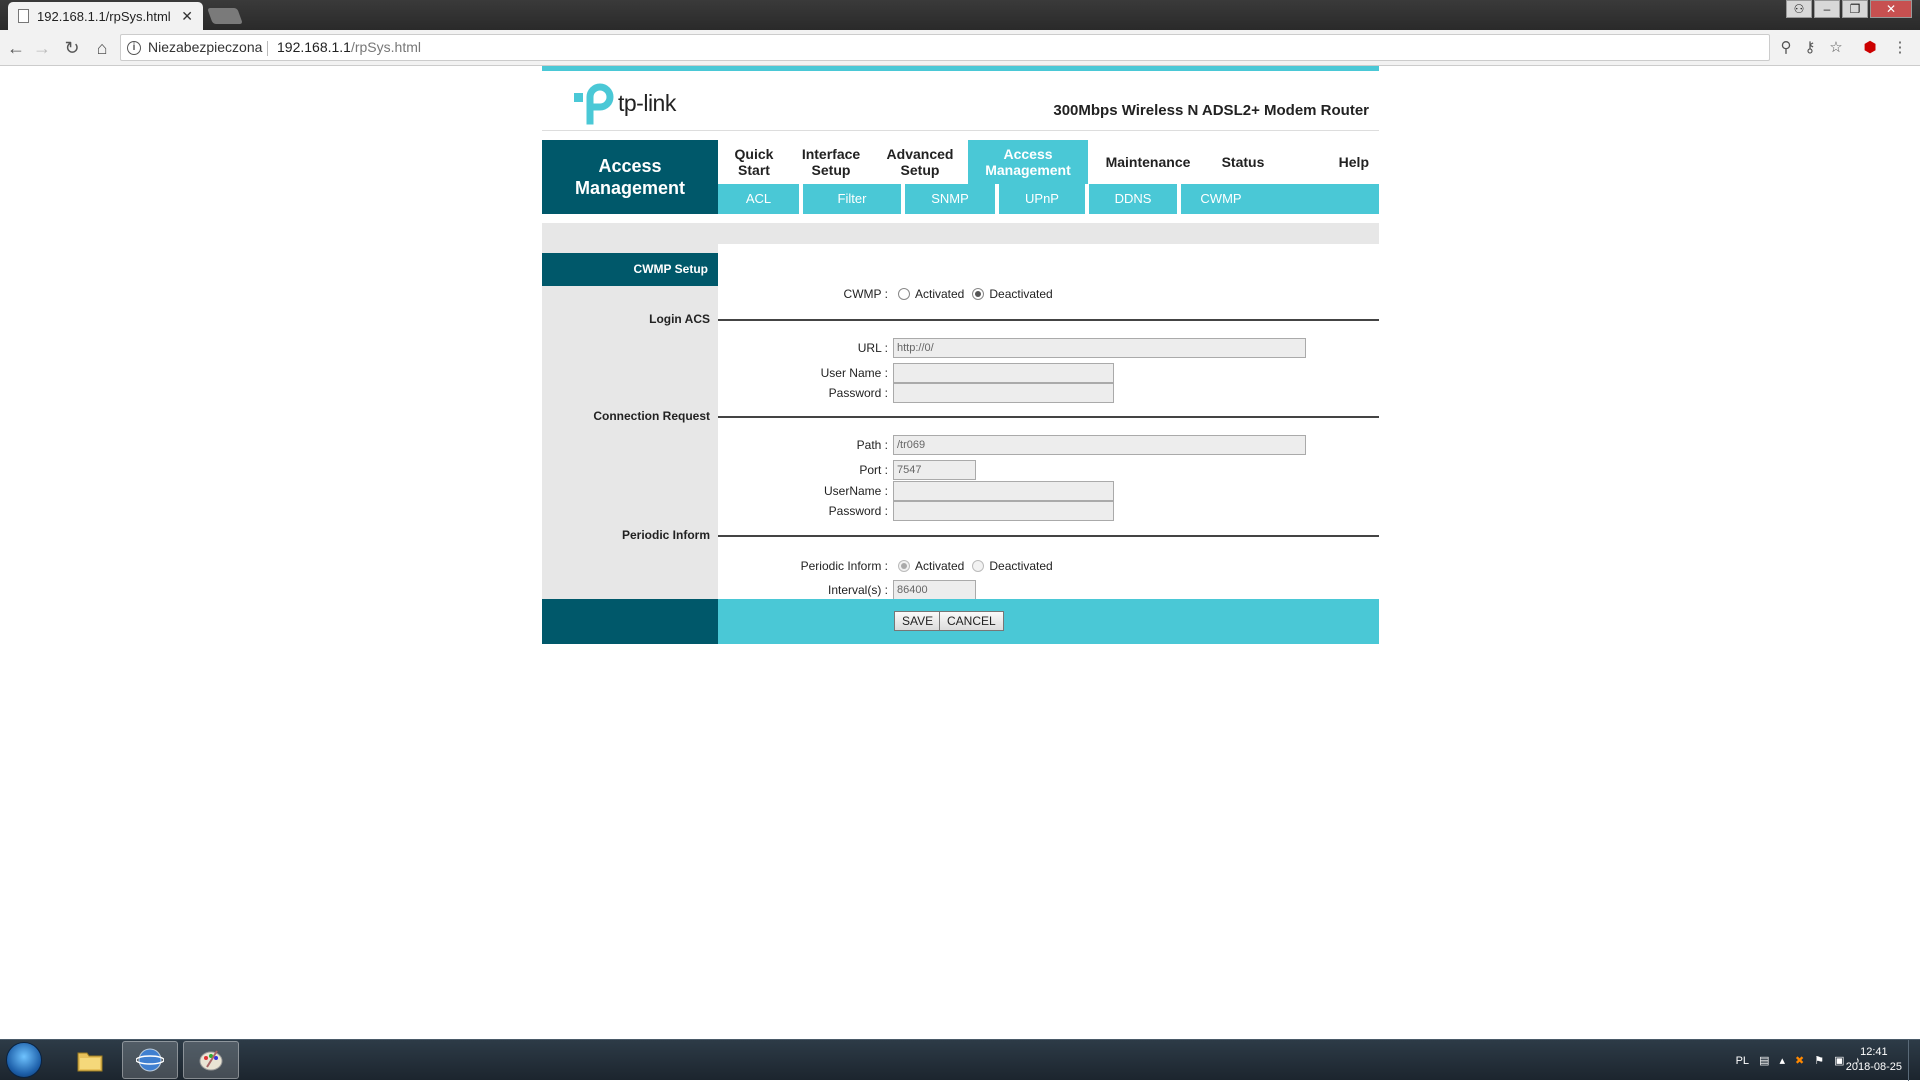  I want to click on periodic-inform-radio-group: Activated Deactivated, so click(975, 566).